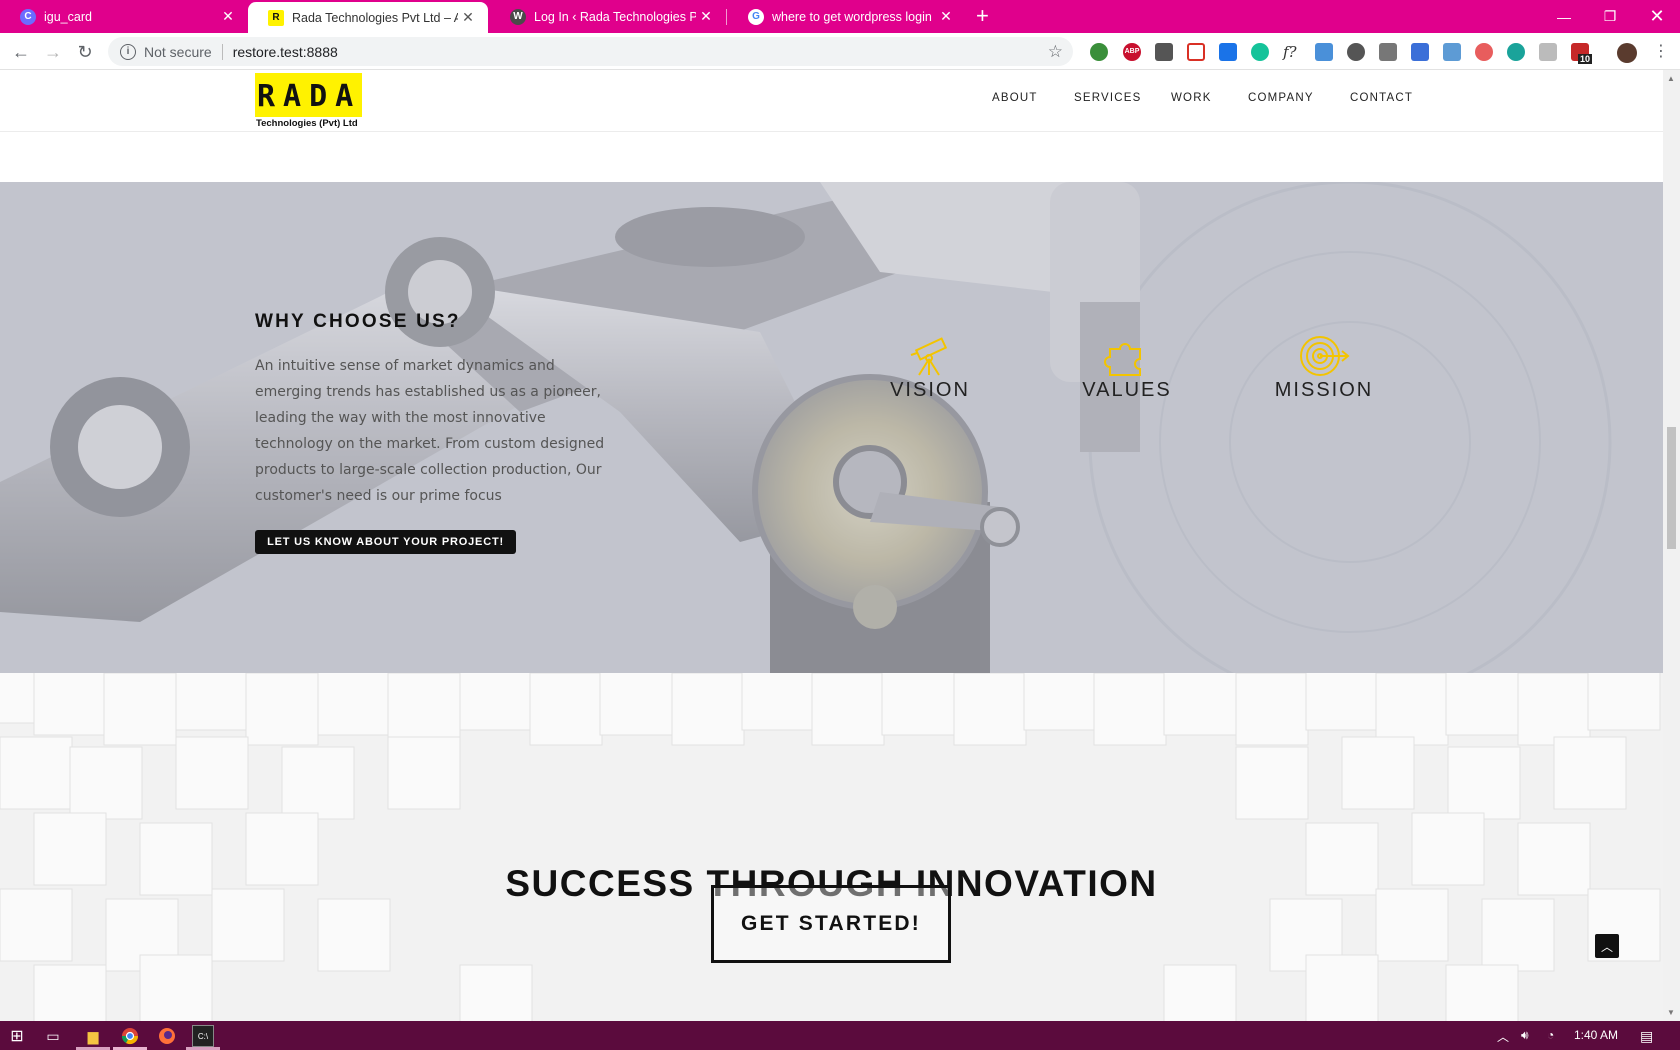  Describe the element at coordinates (309, 96) in the screenshot. I see `logo-letters: RADA` at that location.